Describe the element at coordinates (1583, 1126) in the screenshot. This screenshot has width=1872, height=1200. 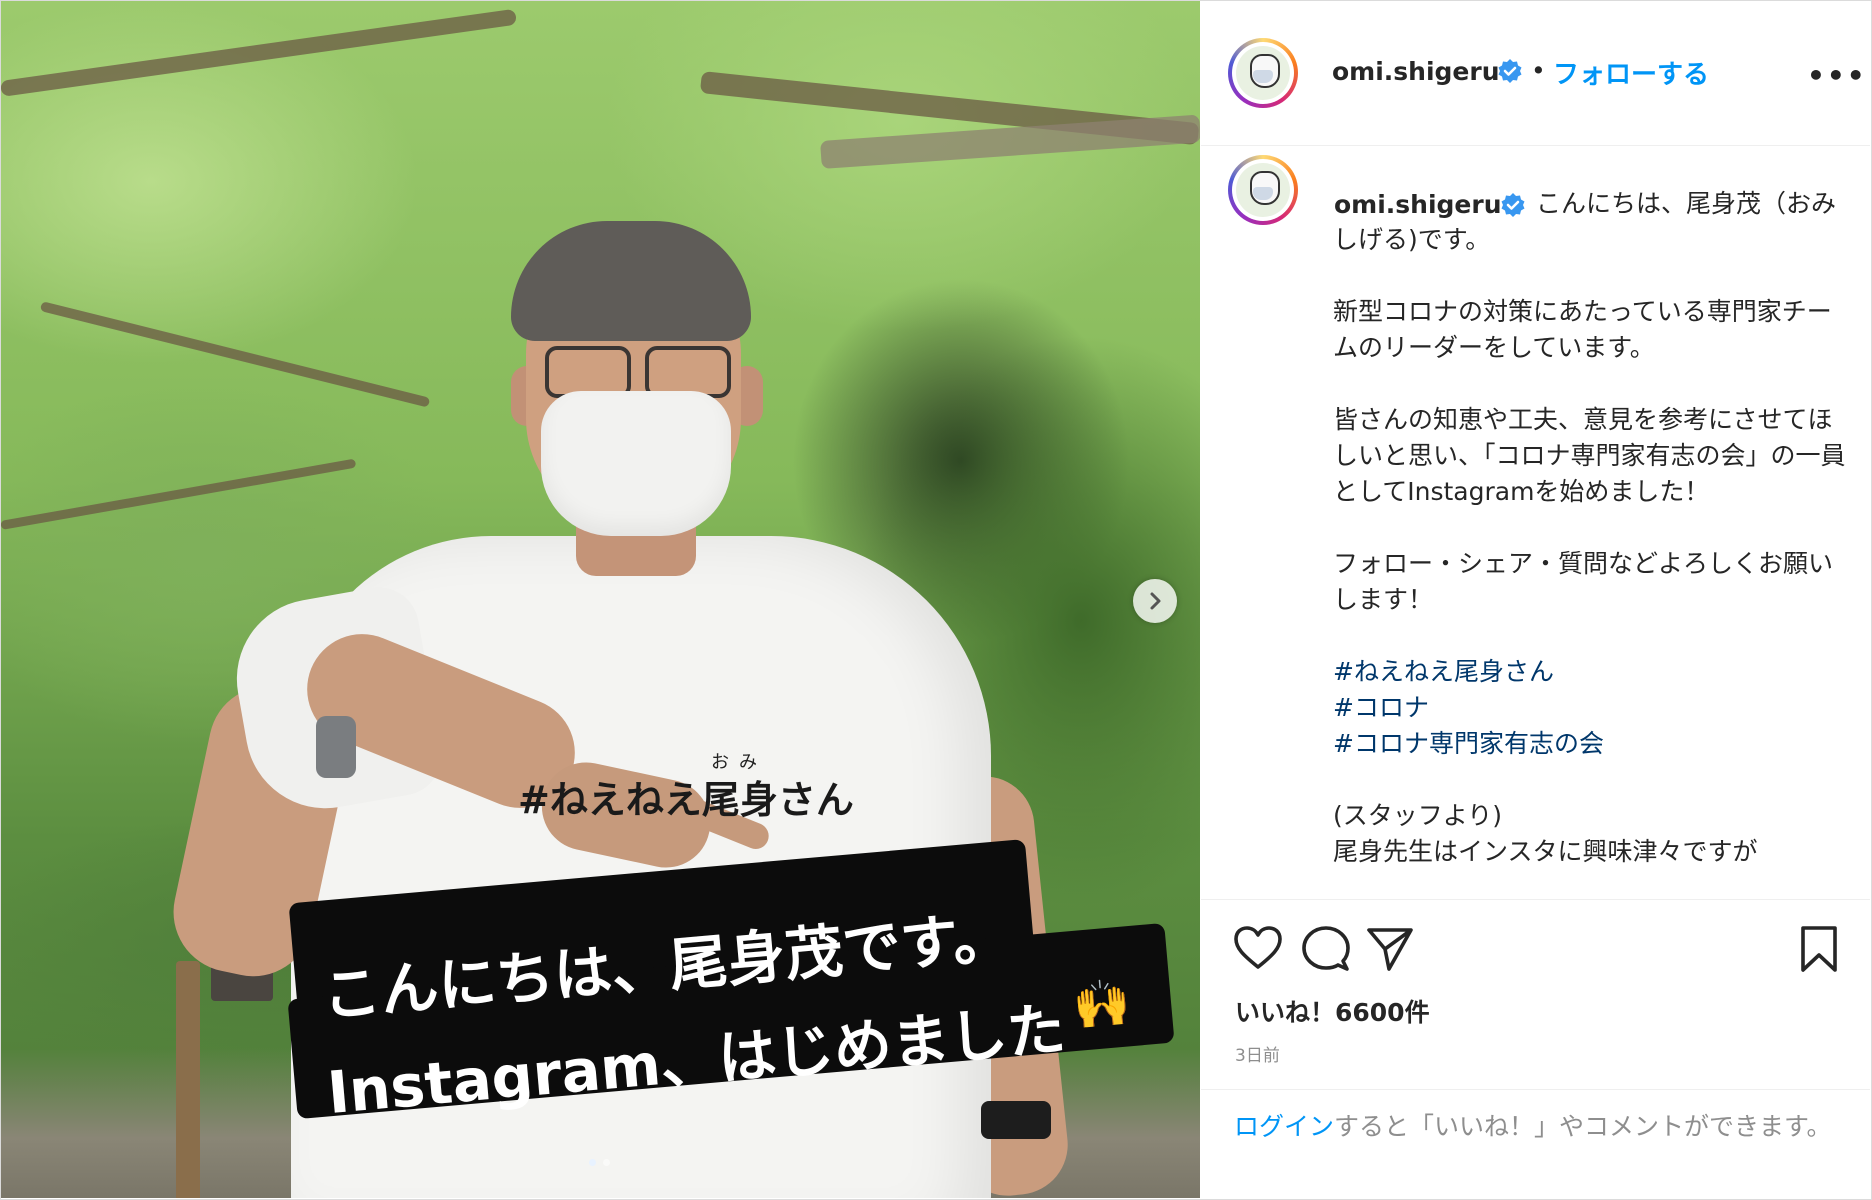
I see `login-prompt-rest: すると「いいね！」やコメントができます。` at that location.